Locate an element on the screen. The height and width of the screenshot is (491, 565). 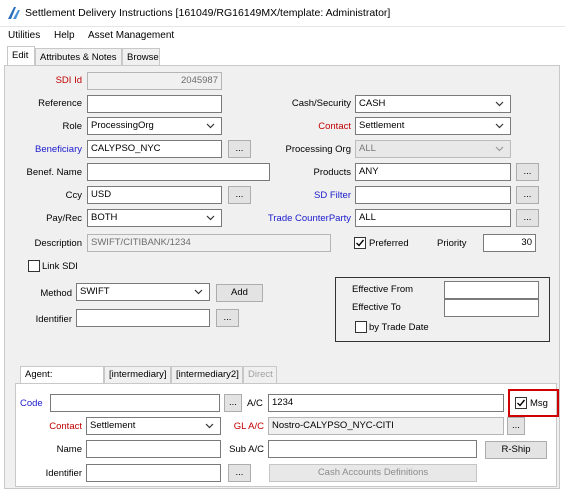
pay-rec-value: BOTH is located at coordinates (104, 217).